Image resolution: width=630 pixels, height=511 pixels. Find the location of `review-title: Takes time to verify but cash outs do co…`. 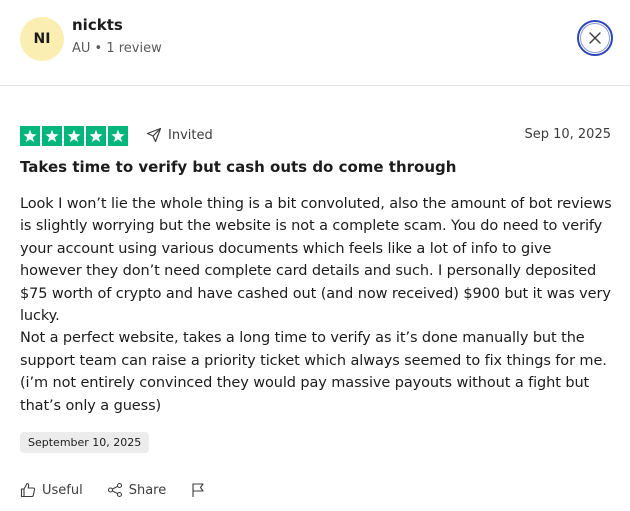

review-title: Takes time to verify but cash outs do co… is located at coordinates (238, 167).